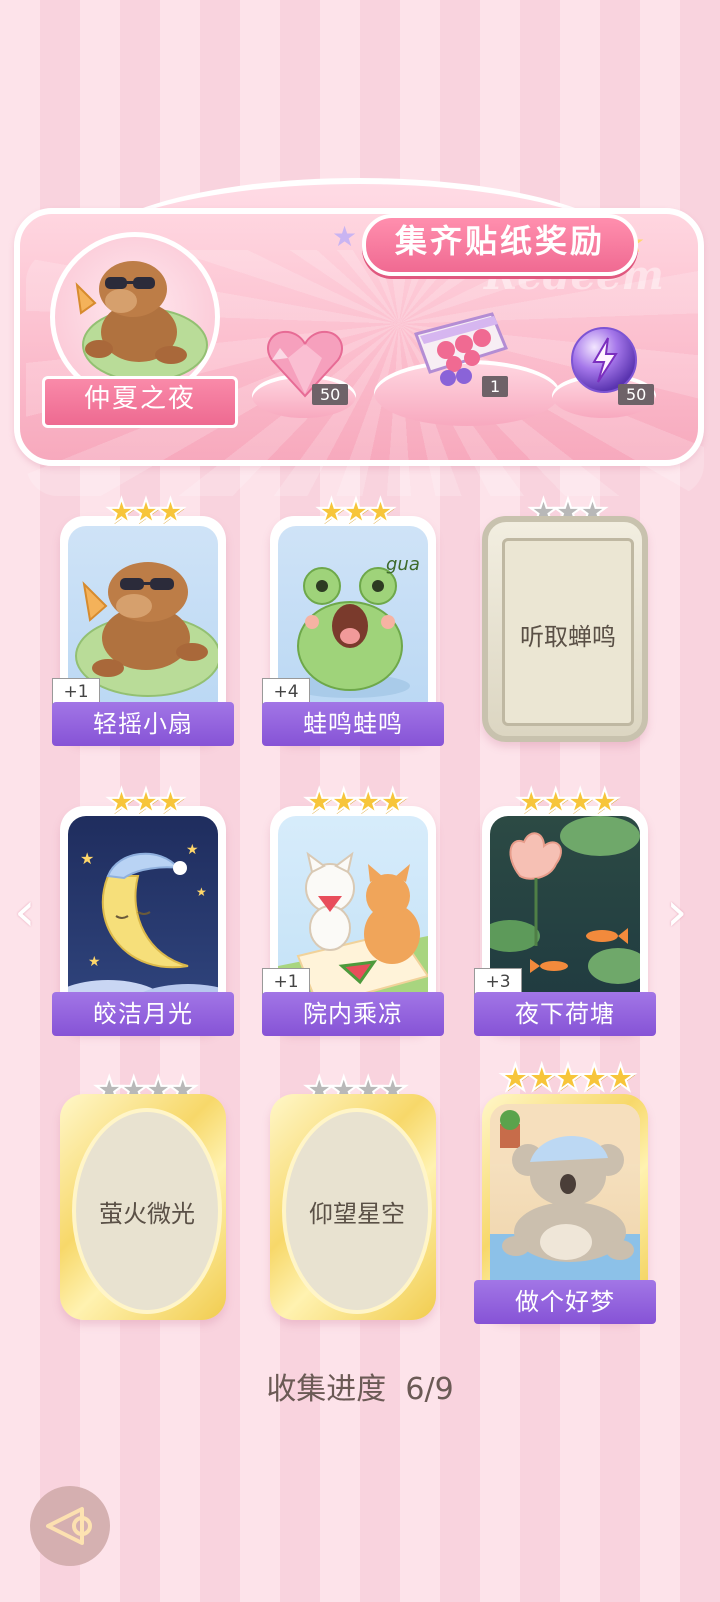  I want to click on sleeping-koala-icon, so click(565, 1204).